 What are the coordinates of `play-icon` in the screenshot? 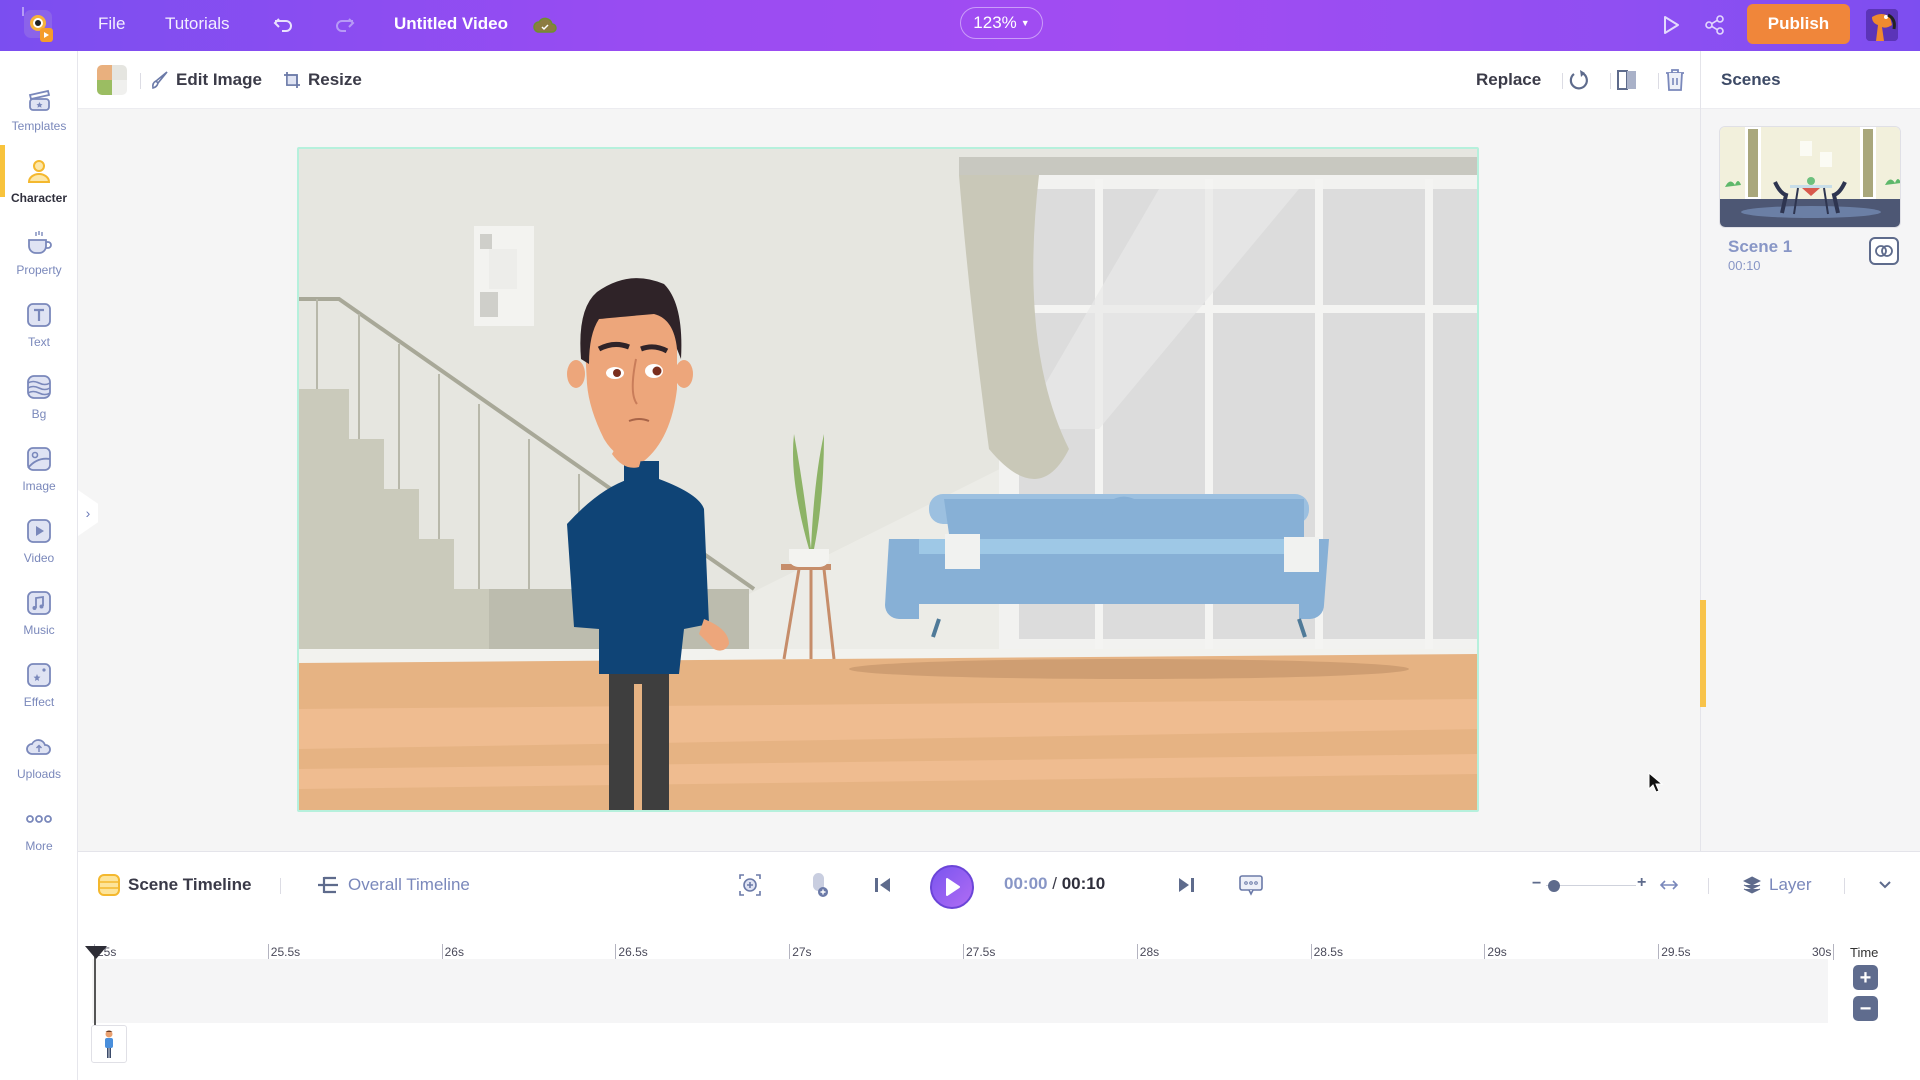 It's located at (953, 887).